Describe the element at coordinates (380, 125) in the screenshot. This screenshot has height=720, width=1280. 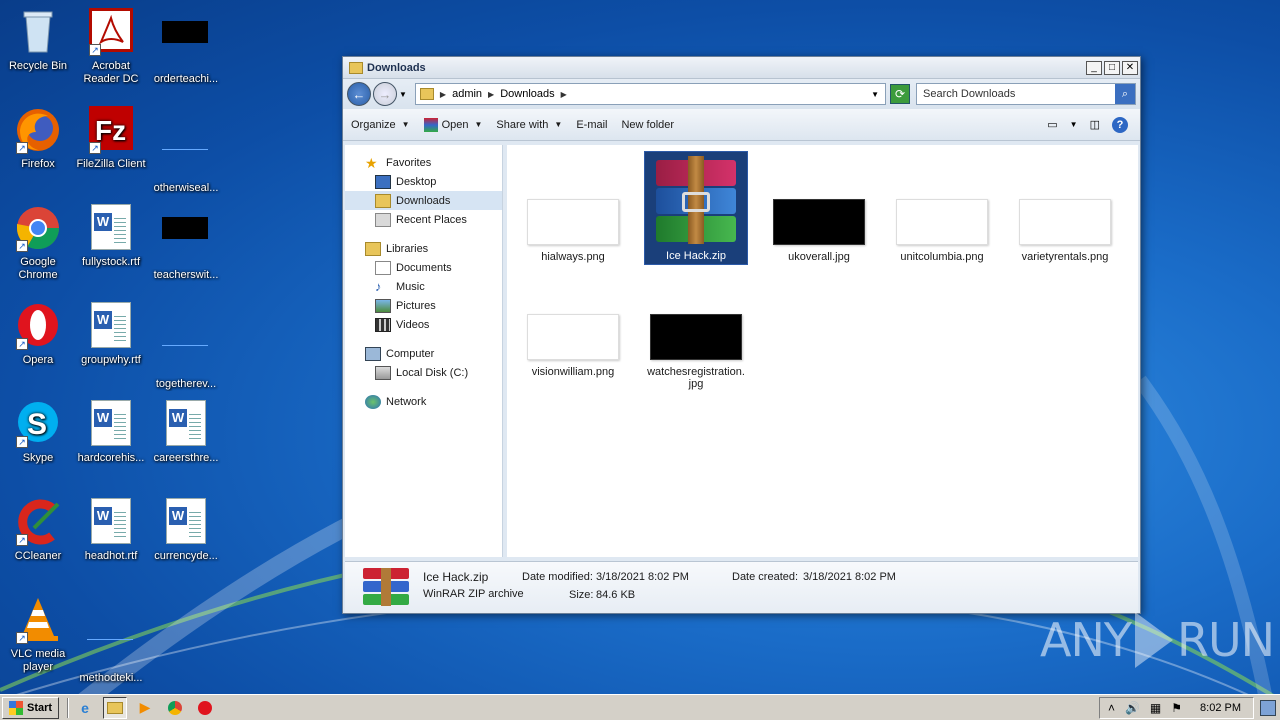
I see `organize-button: Organize ▼` at that location.